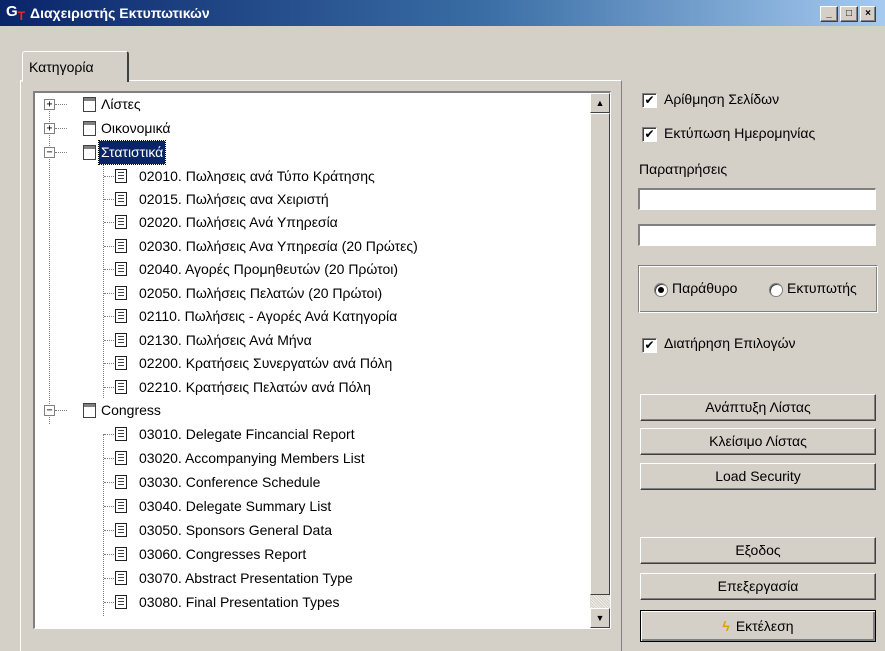  Describe the element at coordinates (683, 169) in the screenshot. I see `remarks-label: Παρατηρήσεις` at that location.